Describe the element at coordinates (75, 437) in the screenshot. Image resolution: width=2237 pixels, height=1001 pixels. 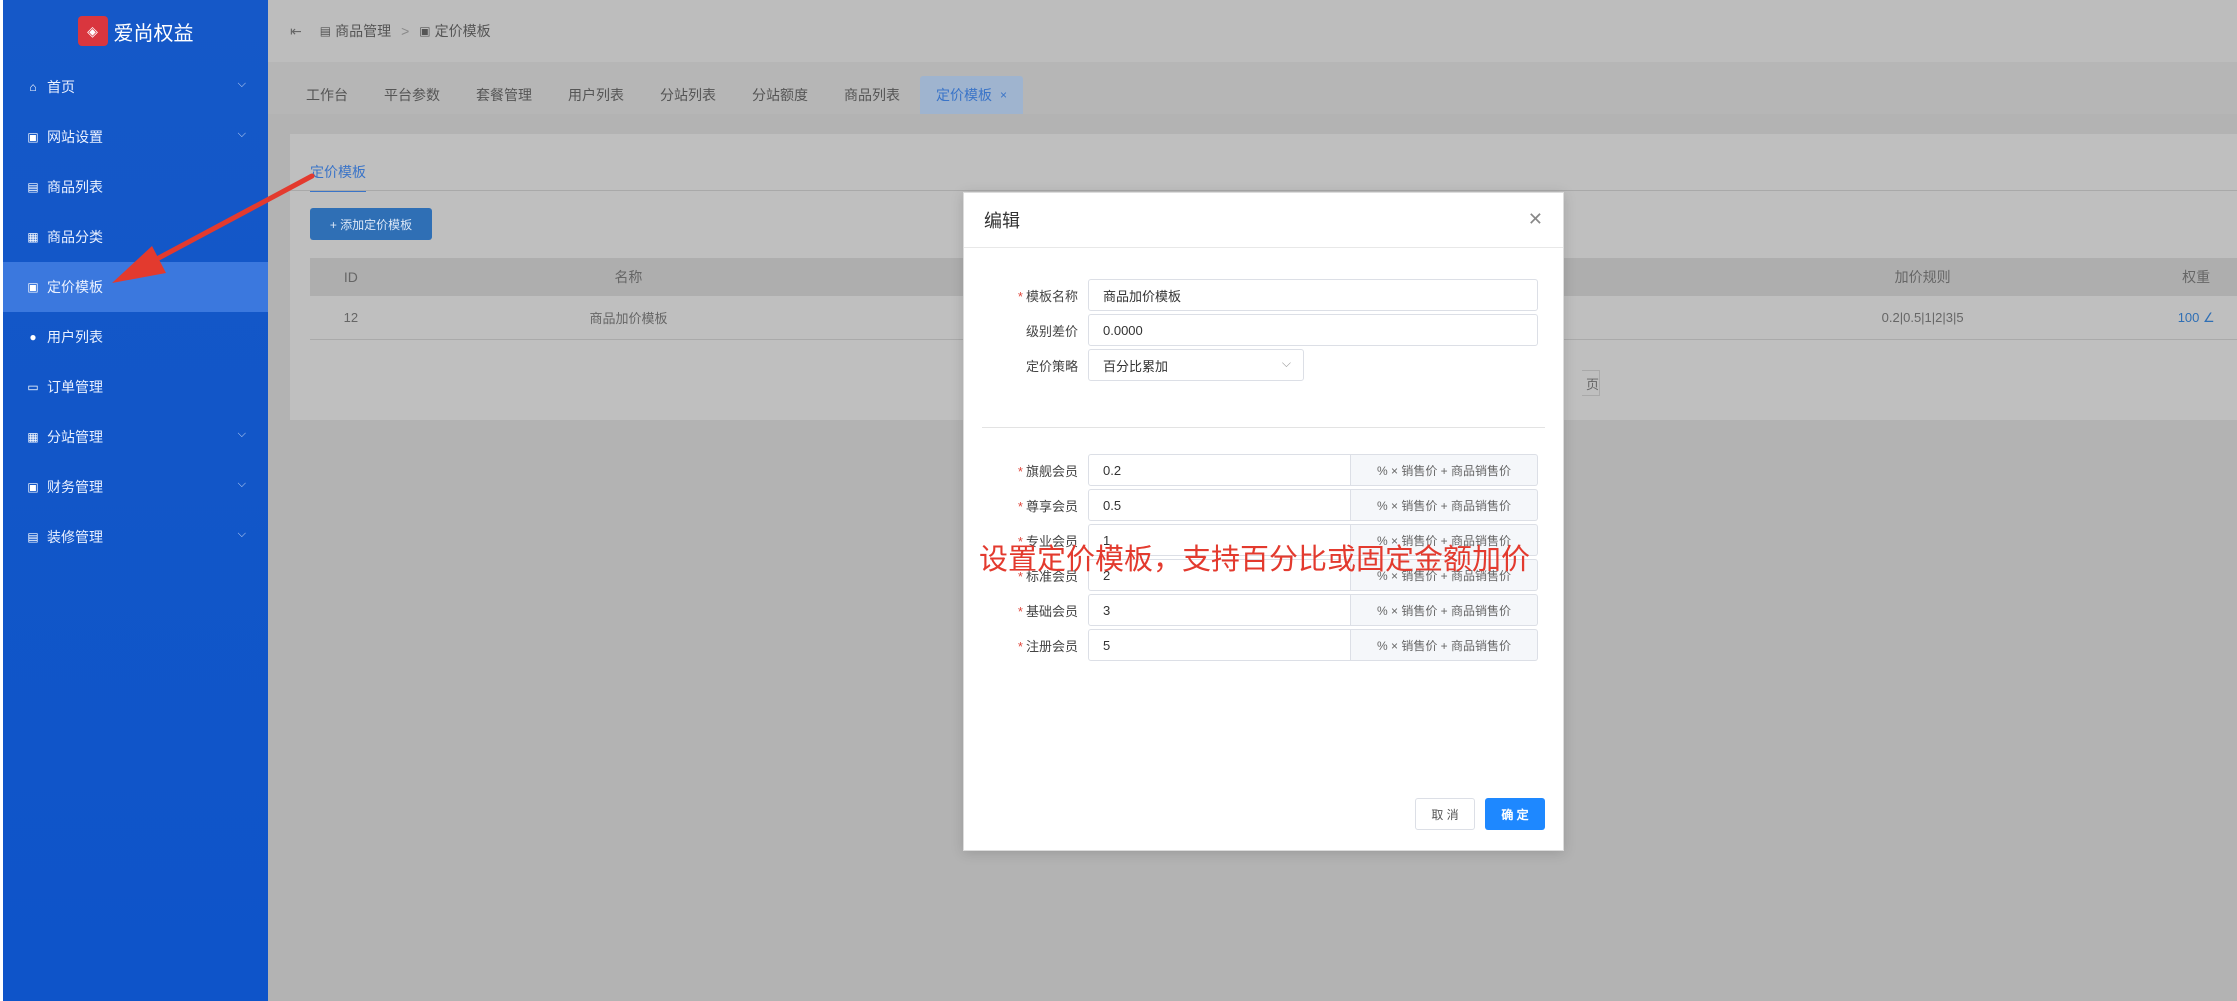
I see `sidebar-item-label: 分站管理` at that location.